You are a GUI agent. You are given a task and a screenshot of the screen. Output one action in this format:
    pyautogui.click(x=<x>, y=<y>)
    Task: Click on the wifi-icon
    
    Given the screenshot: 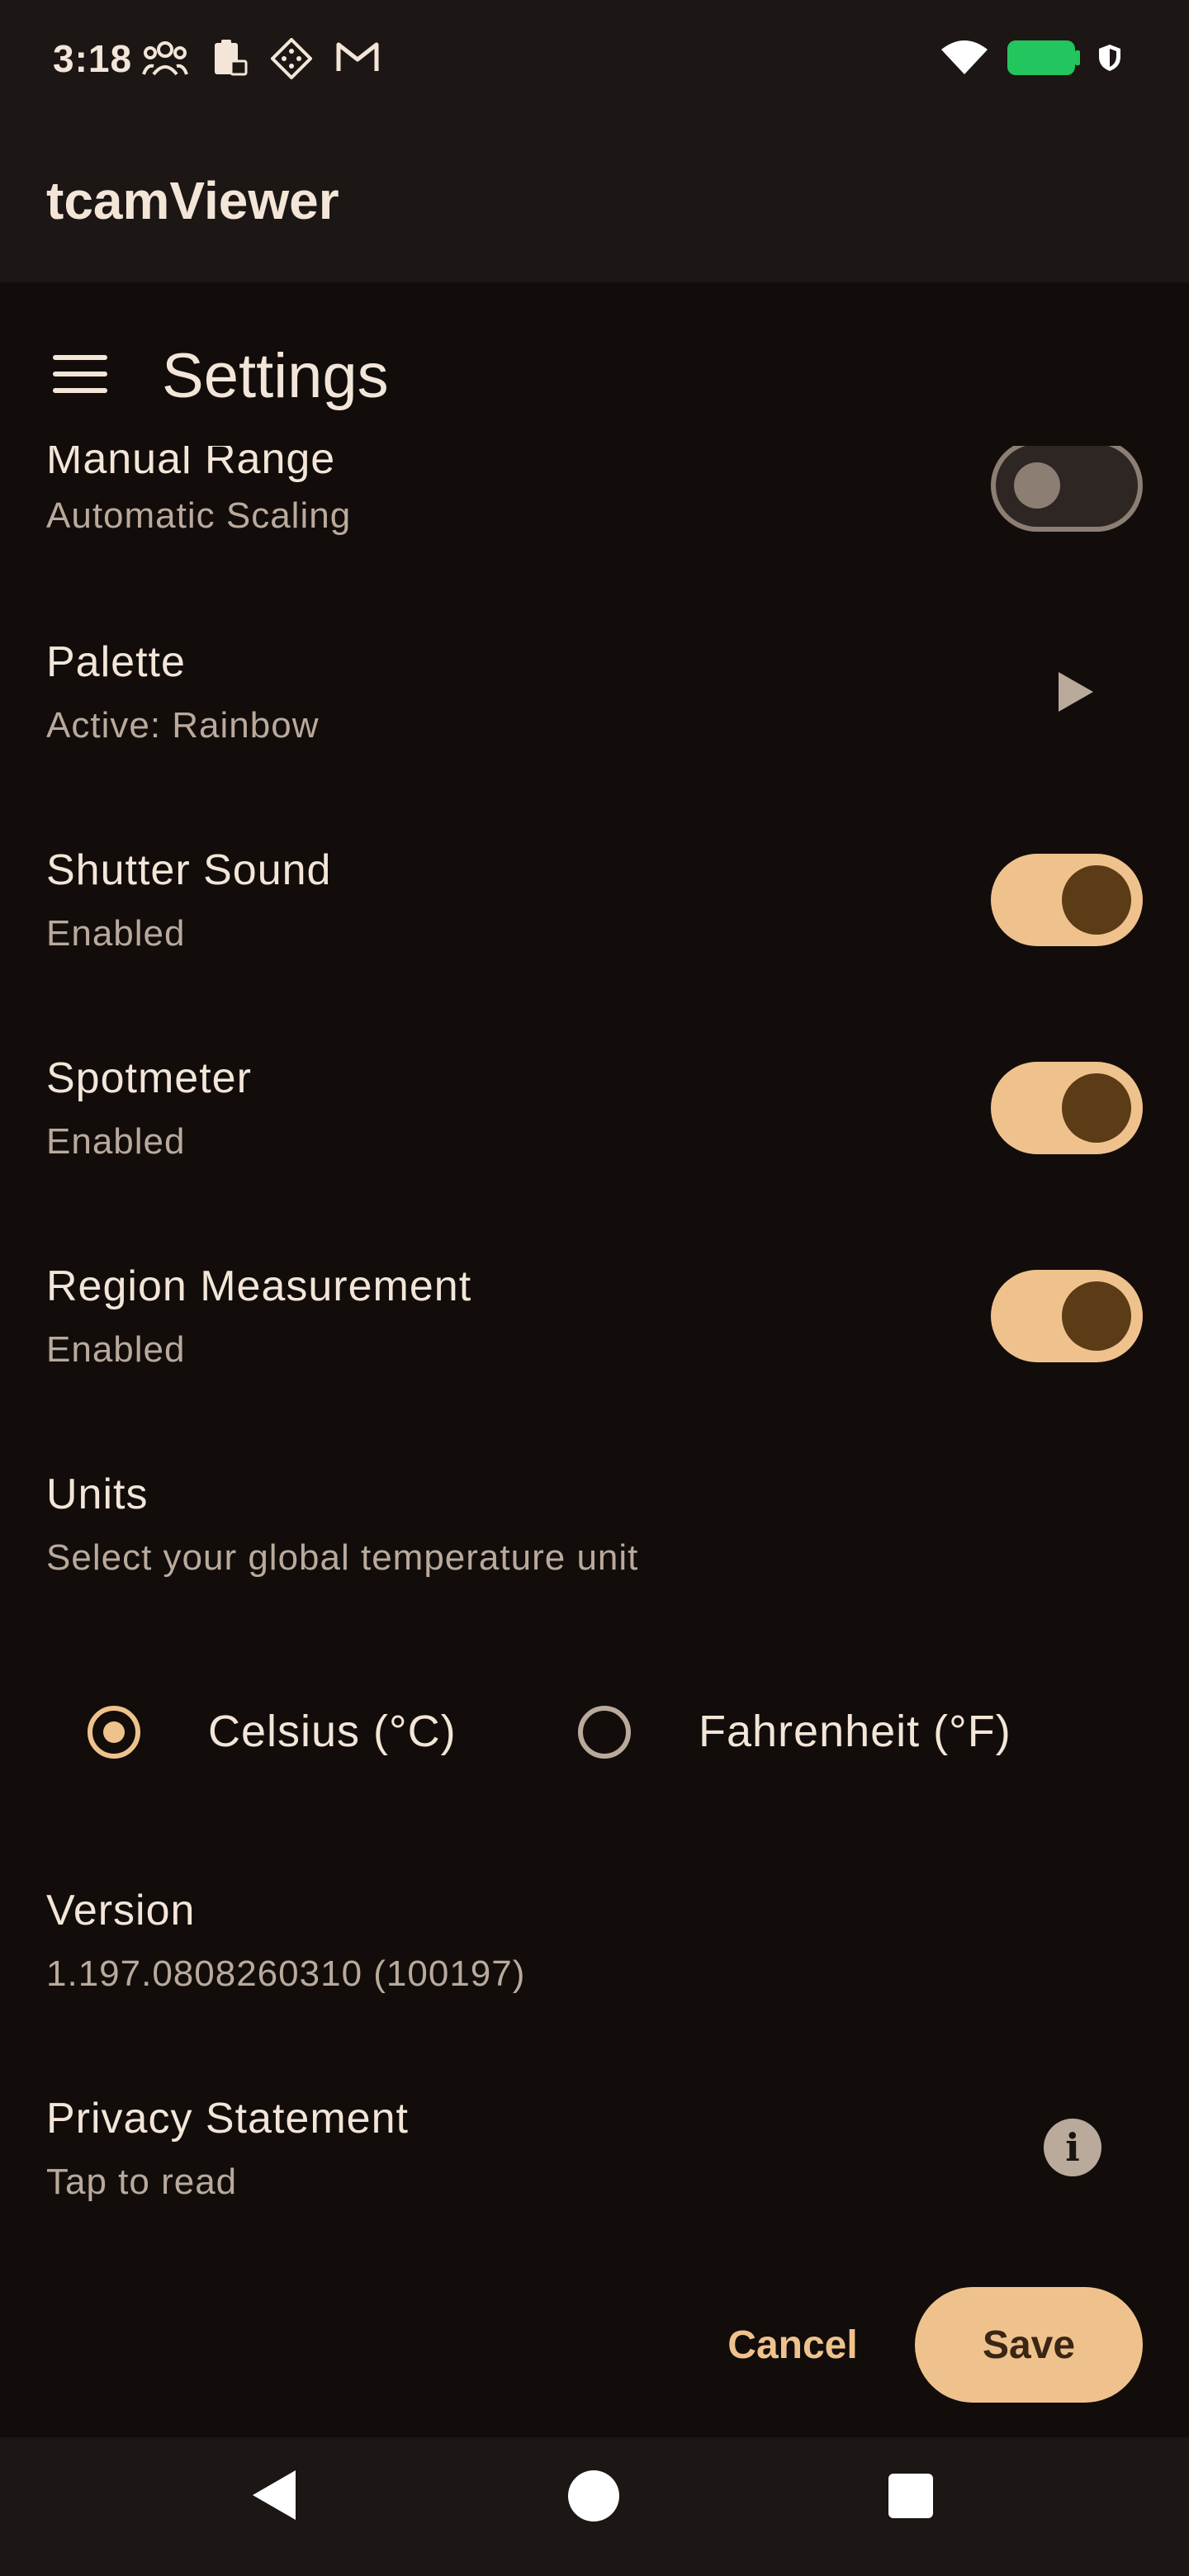 What is the action you would take?
    pyautogui.click(x=964, y=57)
    